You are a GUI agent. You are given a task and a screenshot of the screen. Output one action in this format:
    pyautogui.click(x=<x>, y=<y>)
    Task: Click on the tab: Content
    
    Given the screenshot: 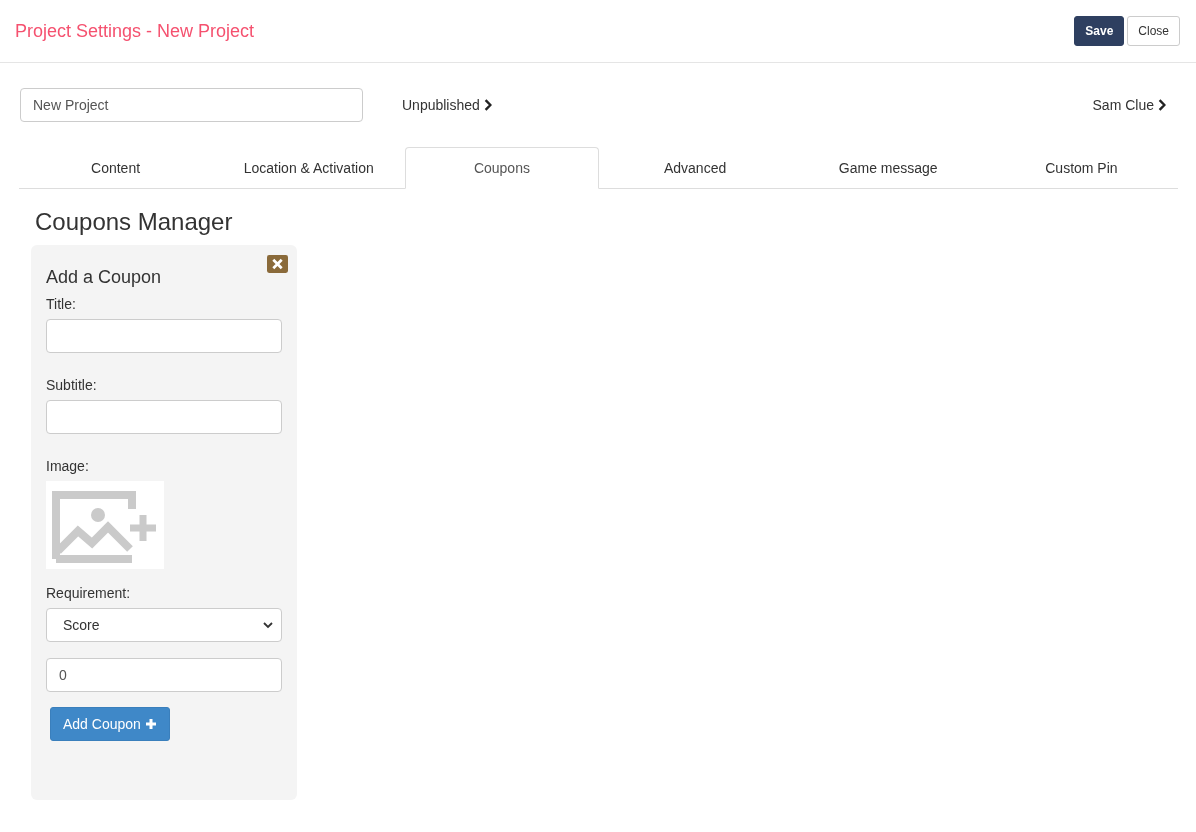 What is the action you would take?
    pyautogui.click(x=116, y=168)
    